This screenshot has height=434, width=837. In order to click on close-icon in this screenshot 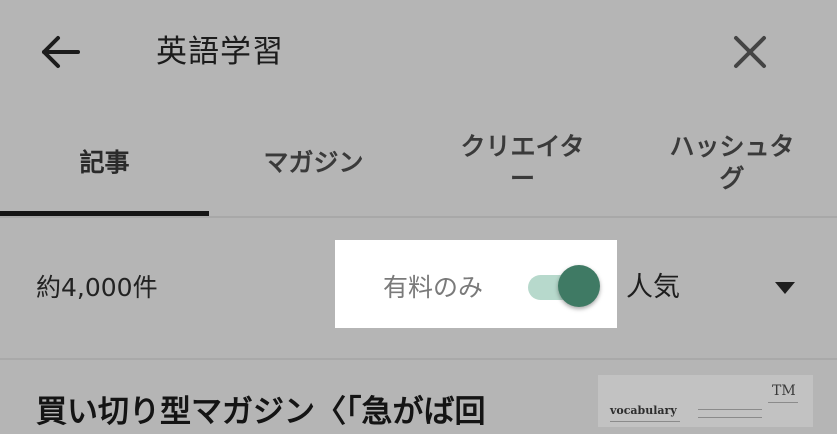, I will do `click(750, 52)`.